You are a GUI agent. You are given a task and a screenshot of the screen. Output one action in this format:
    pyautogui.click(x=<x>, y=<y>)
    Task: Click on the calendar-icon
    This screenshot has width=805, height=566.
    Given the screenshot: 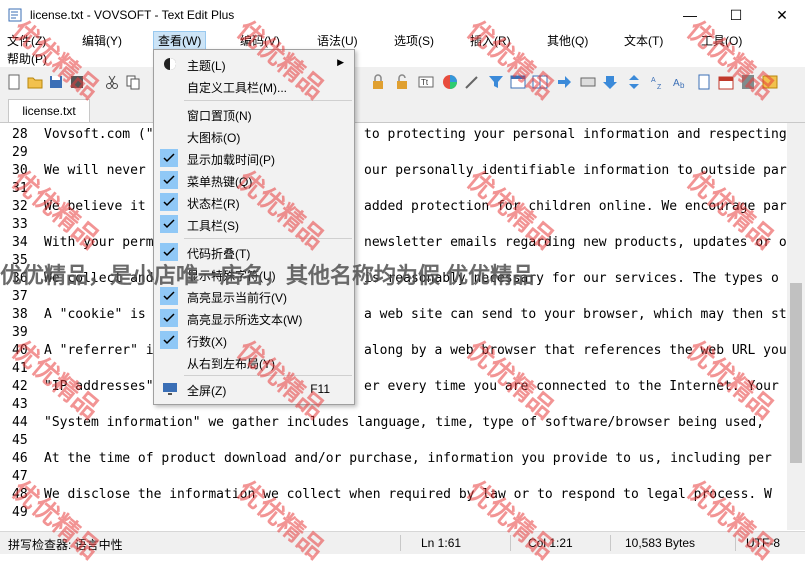 What is the action you would take?
    pyautogui.click(x=726, y=82)
    